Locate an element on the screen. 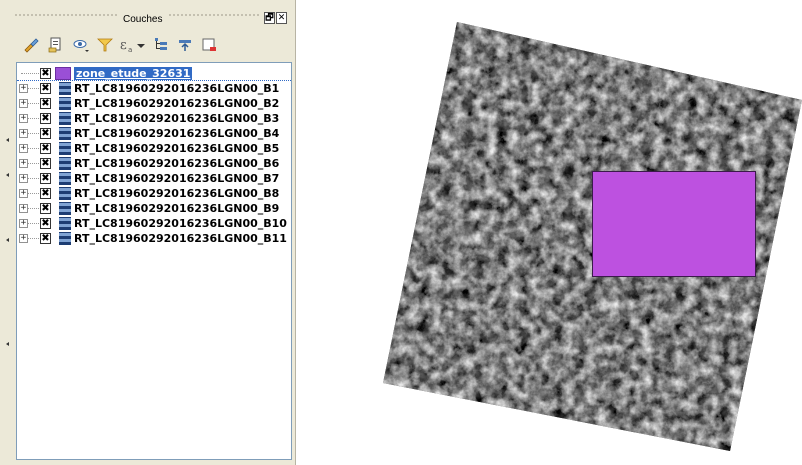 The width and height of the screenshot is (802, 465). svg-text: ε is located at coordinates (123, 45).